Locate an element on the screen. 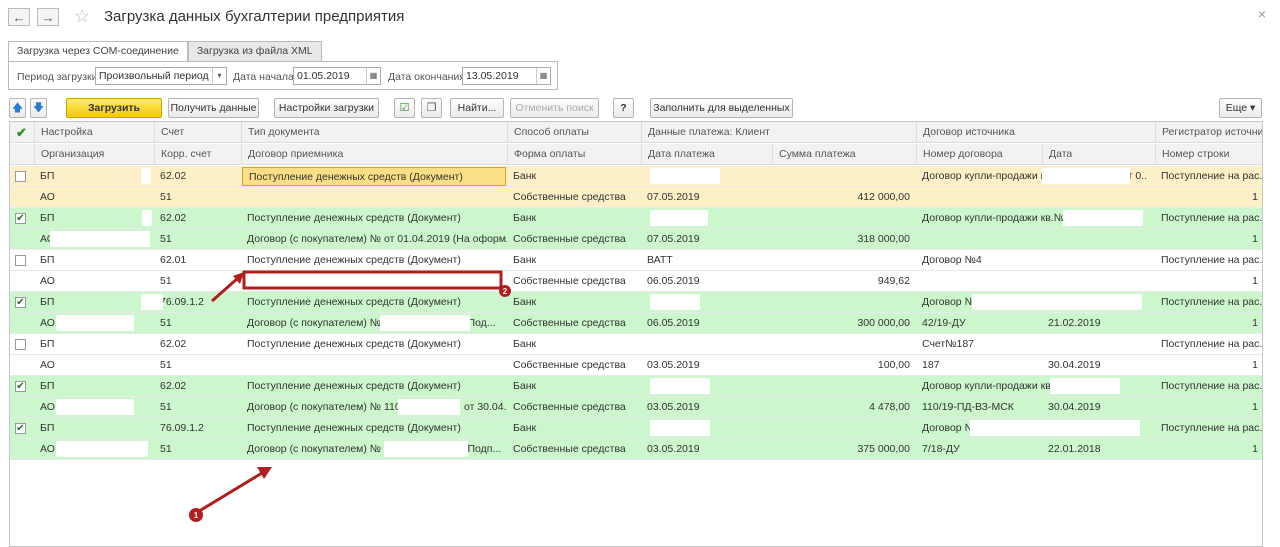 Image resolution: width=1280 pixels, height=547 pixels. load-data-button: Загрузить данные is located at coordinates (114, 115).